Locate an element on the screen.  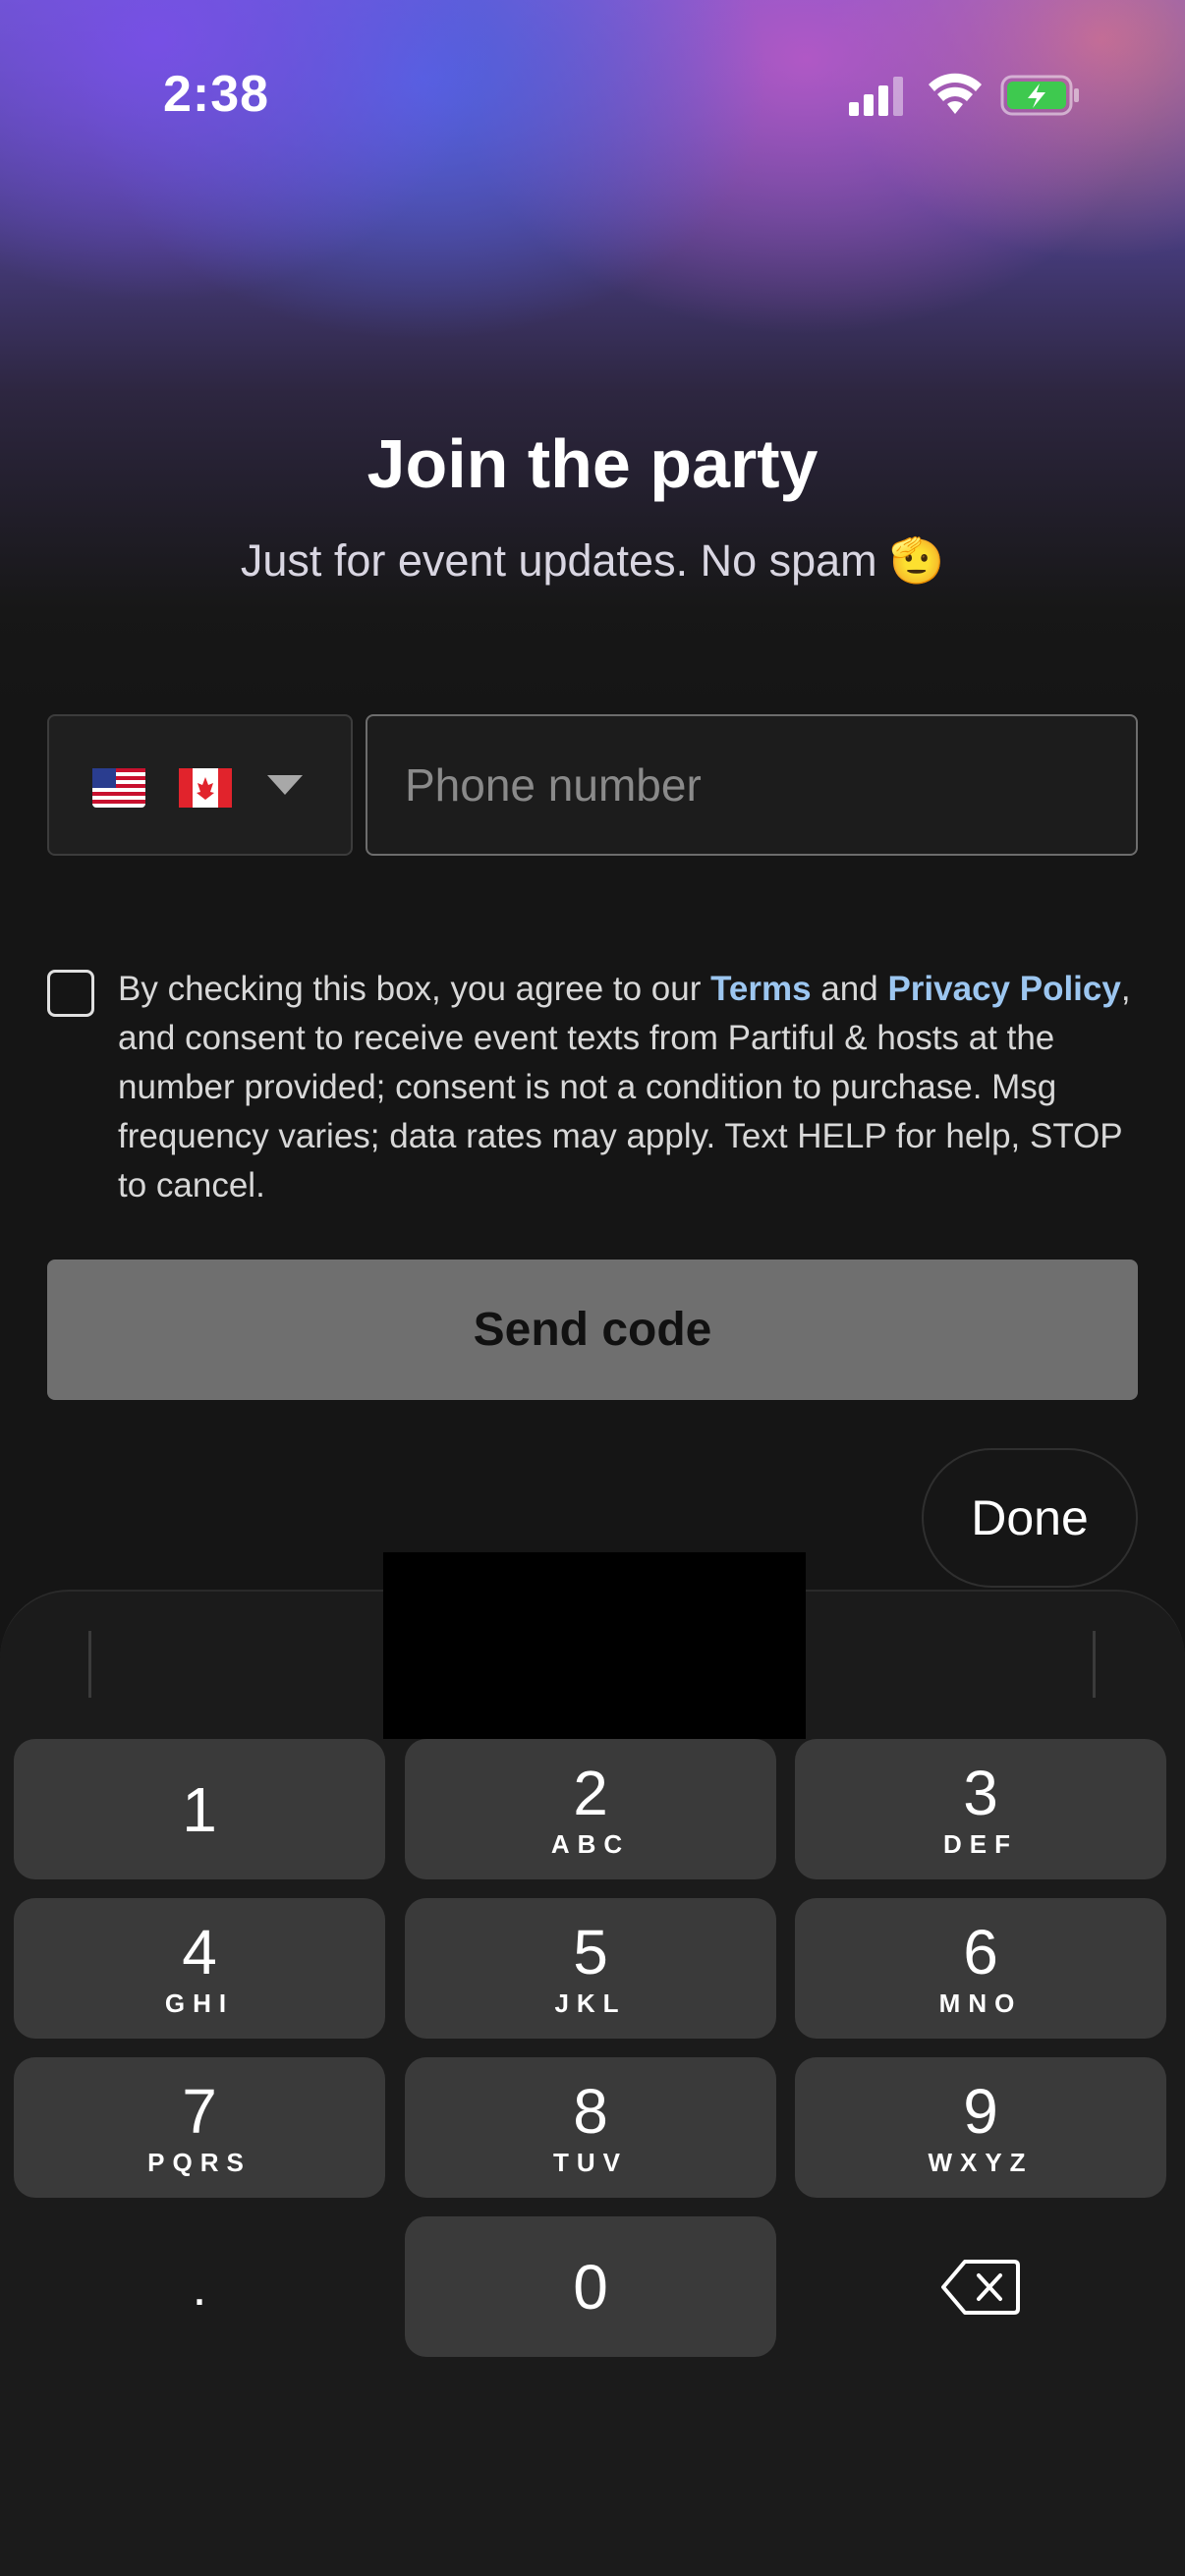
signal-icon is located at coordinates (876, 96).